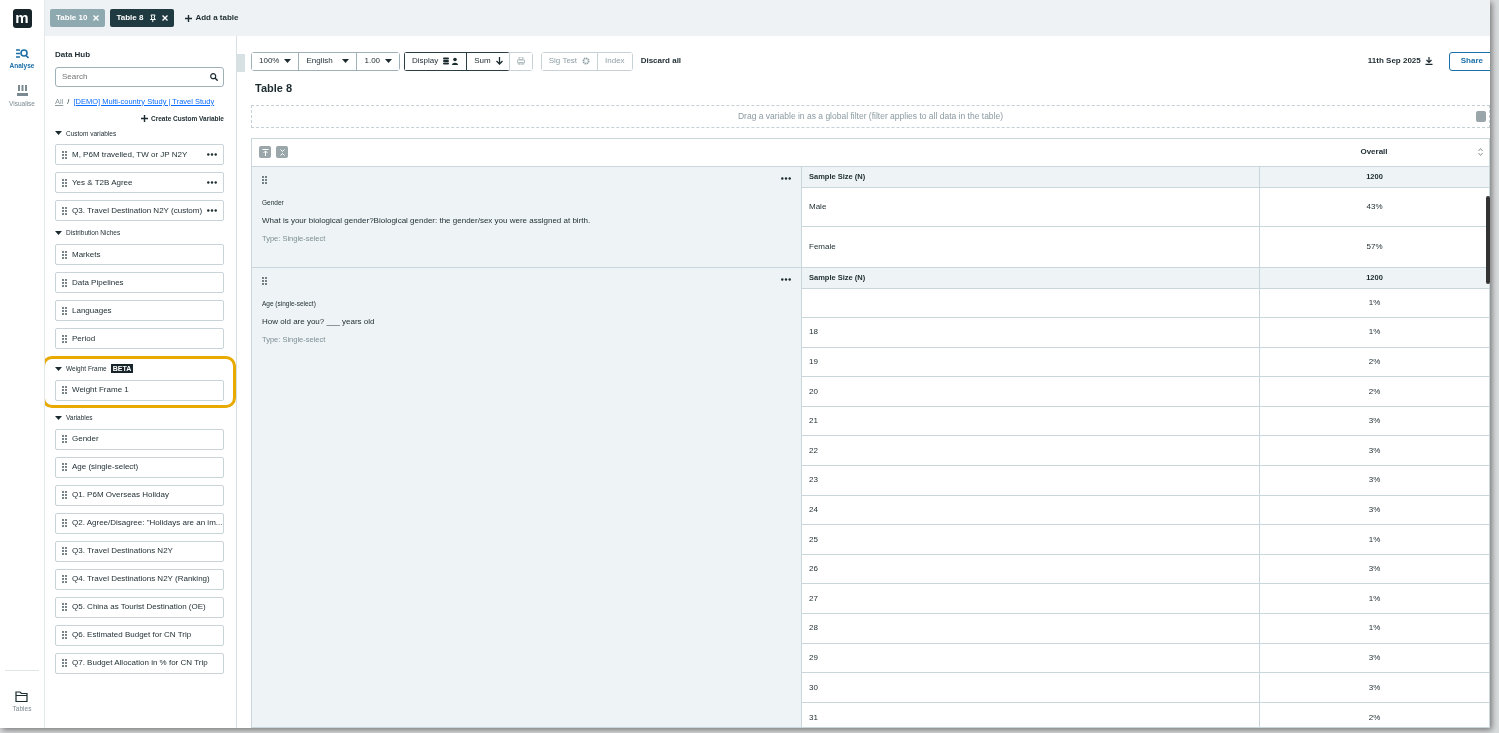  Describe the element at coordinates (451, 61) in the screenshot. I see `people-icon` at that location.